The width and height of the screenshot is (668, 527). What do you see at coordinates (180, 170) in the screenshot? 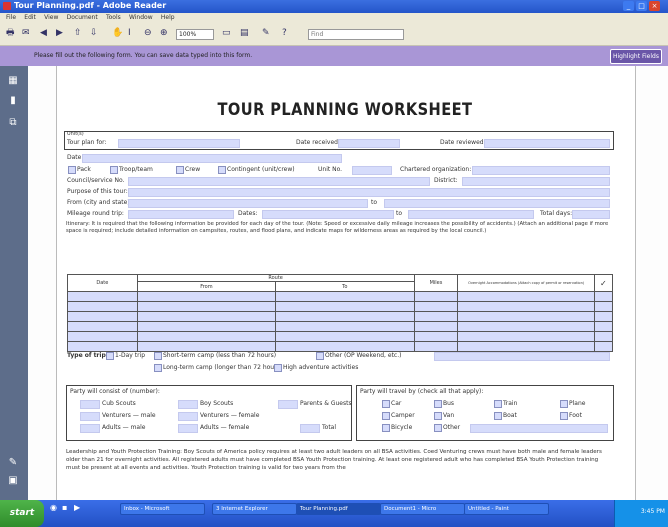
I see `crew-checkbox` at bounding box center [180, 170].